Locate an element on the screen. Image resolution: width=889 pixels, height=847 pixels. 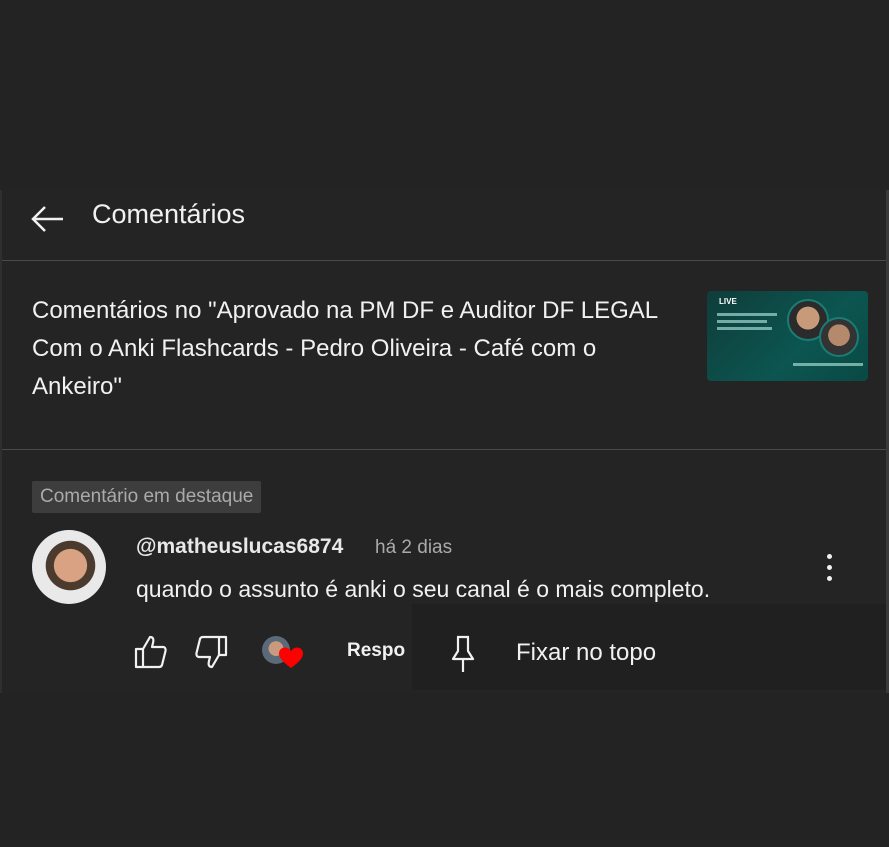
thumb-down-icon is located at coordinates (211, 652).